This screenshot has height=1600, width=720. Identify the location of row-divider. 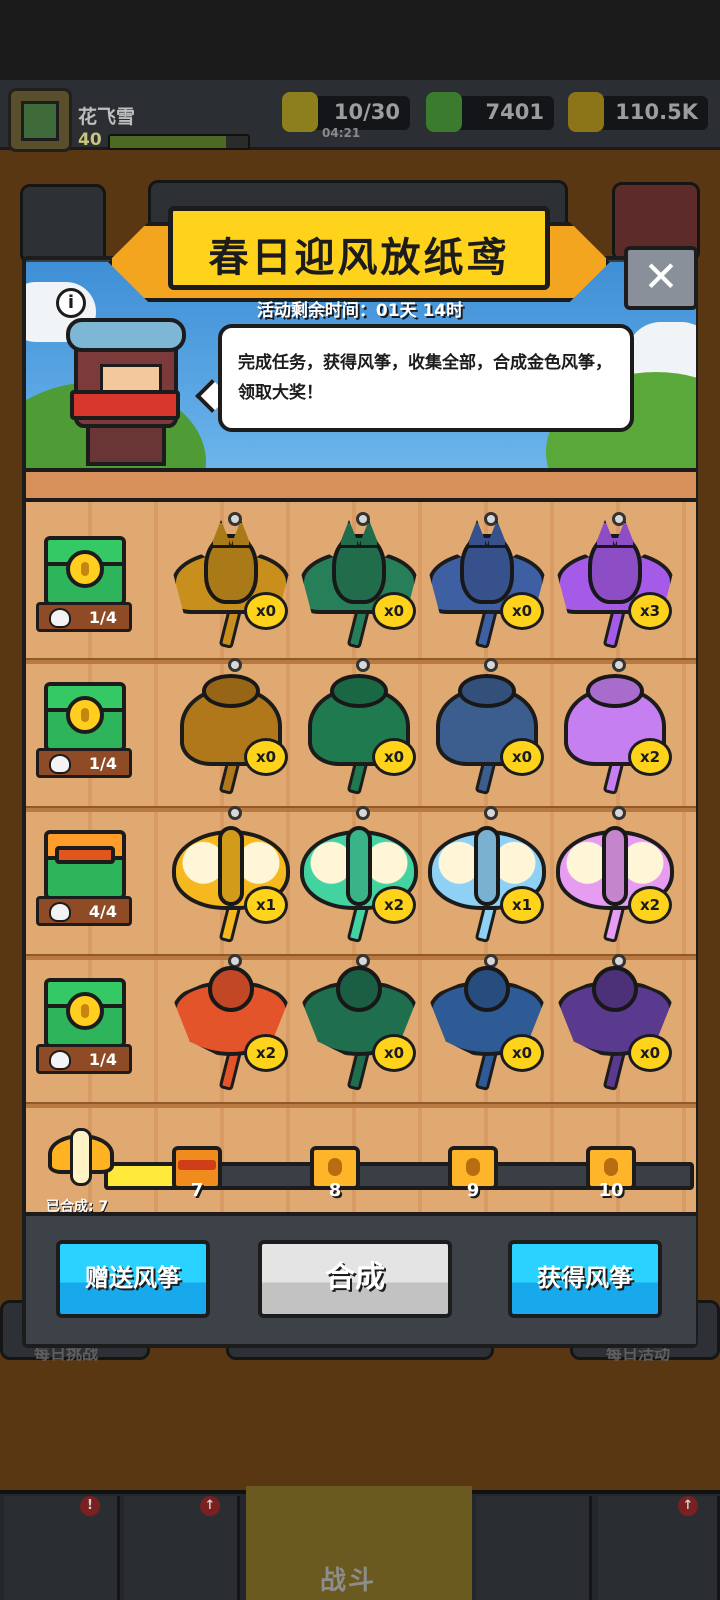
(361, 1105).